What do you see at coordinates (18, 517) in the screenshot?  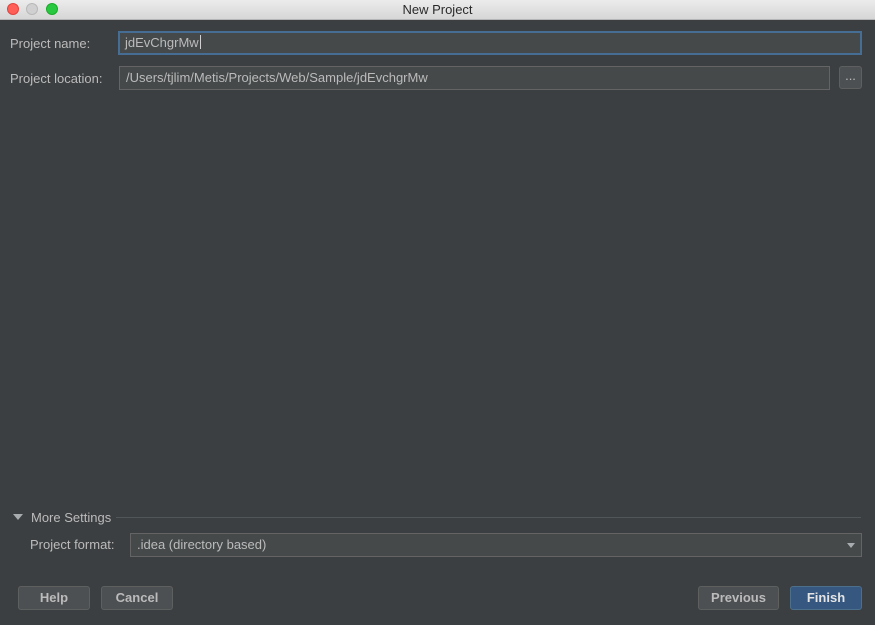 I see `more-settings-chevron-down-icon` at bounding box center [18, 517].